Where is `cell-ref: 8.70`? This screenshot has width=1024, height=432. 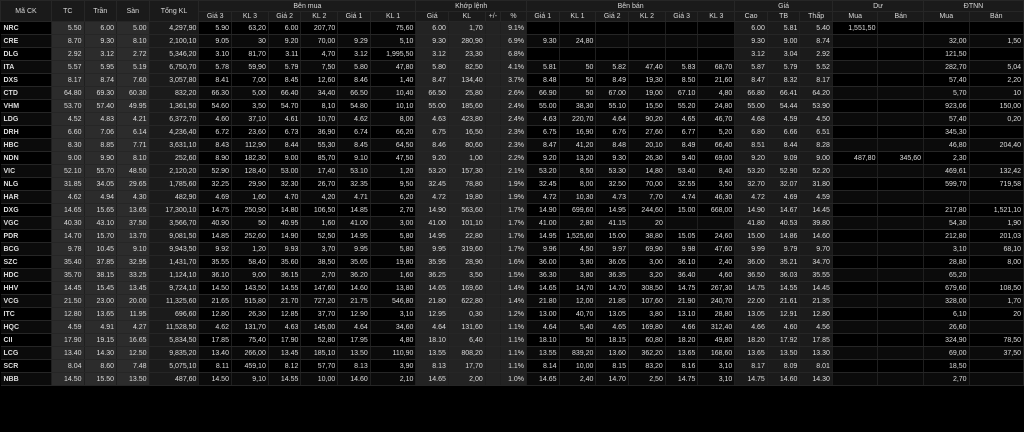
cell-ref: 8.70 is located at coordinates (68, 41).